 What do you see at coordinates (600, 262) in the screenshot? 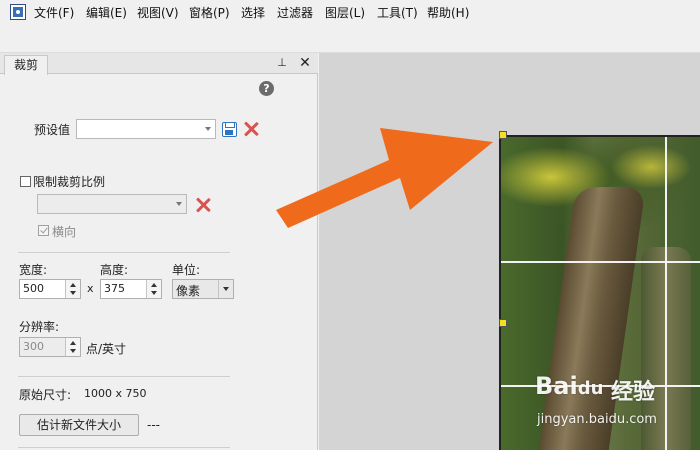
I see `crop-grid-line` at bounding box center [600, 262].